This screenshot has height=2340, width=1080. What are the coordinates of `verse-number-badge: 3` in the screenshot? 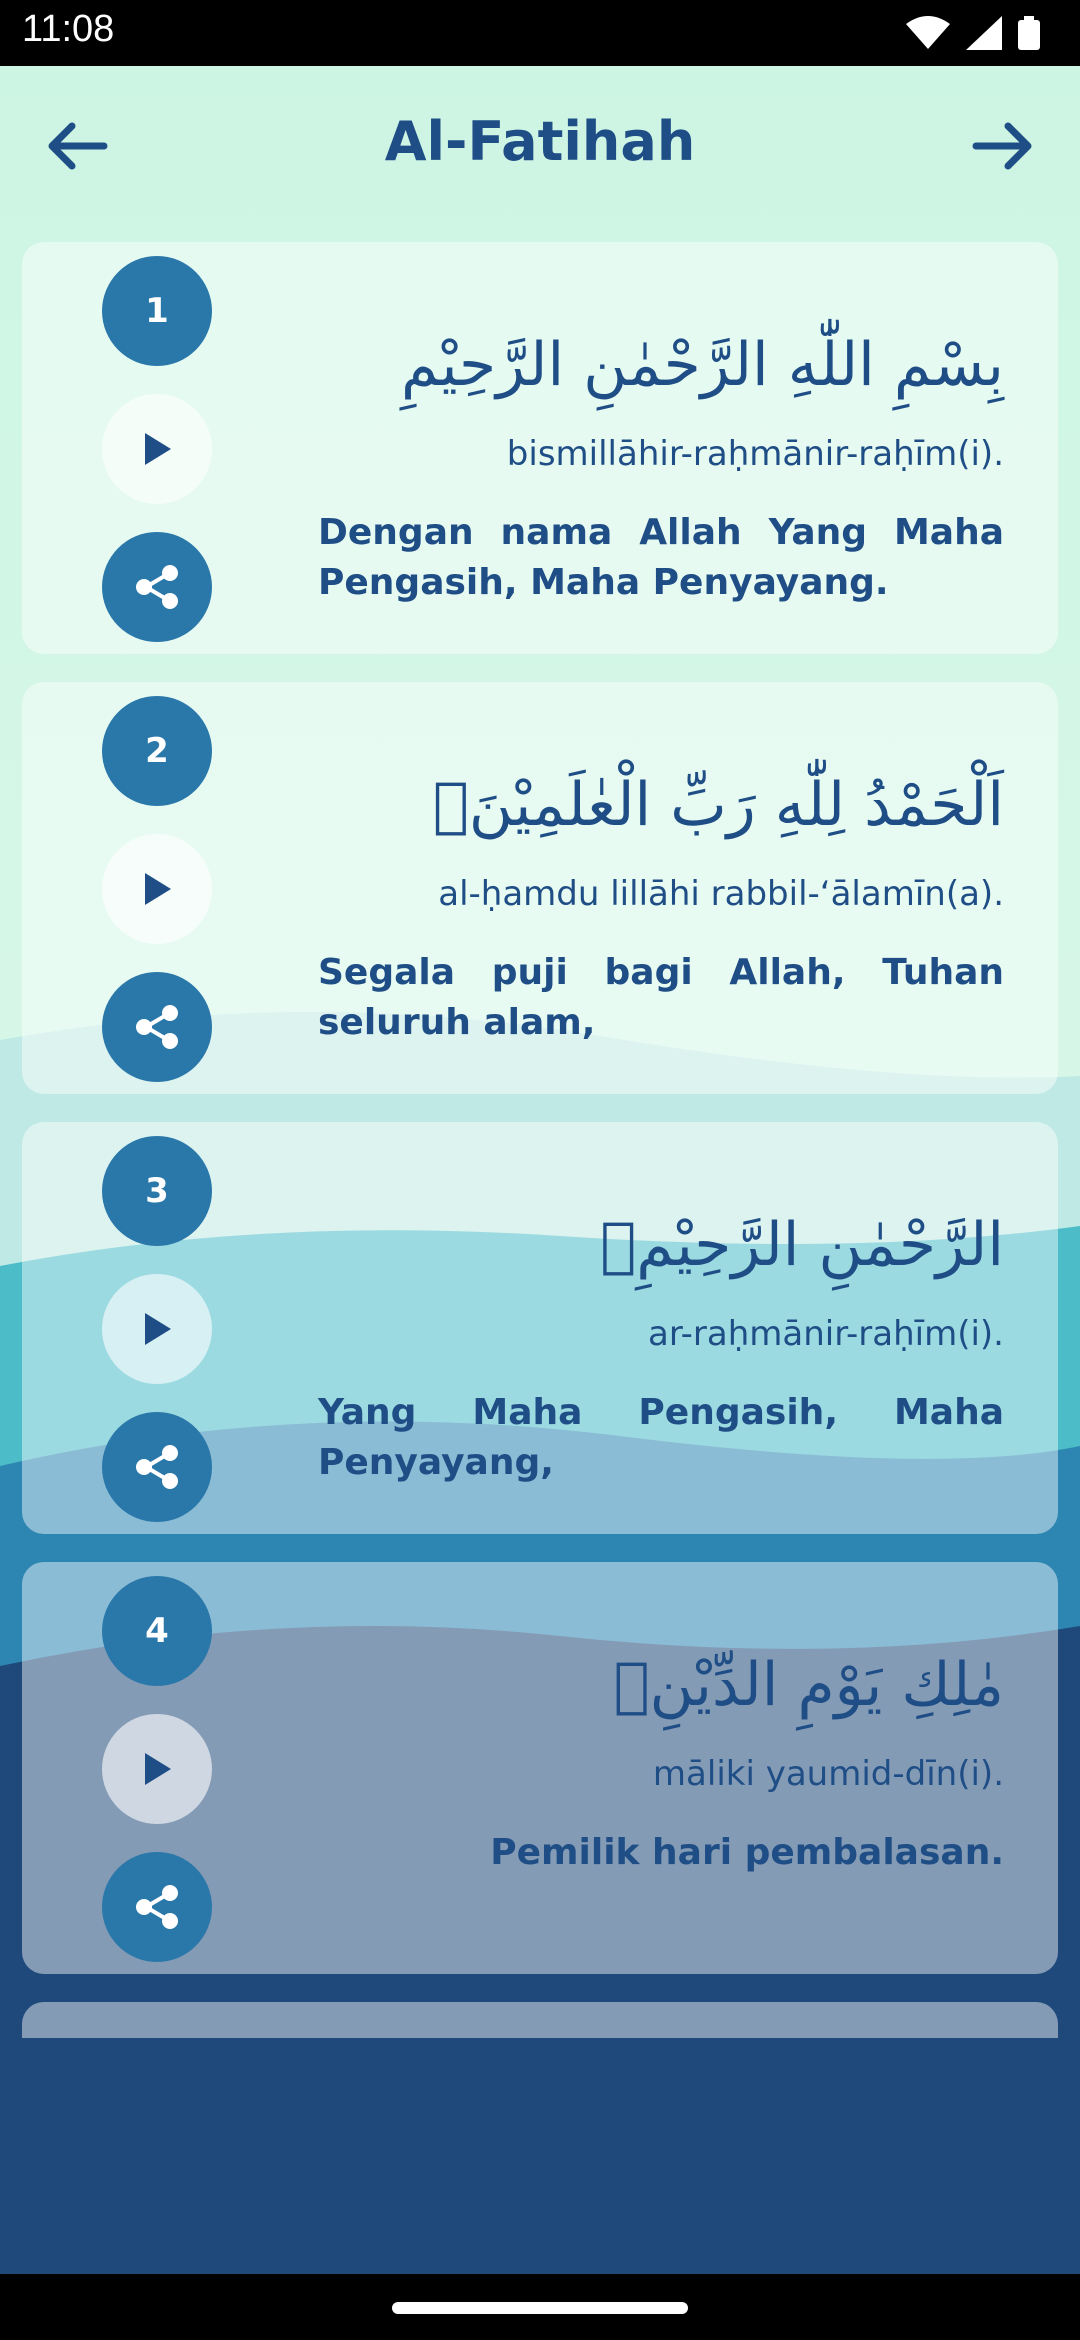 It's located at (157, 1191).